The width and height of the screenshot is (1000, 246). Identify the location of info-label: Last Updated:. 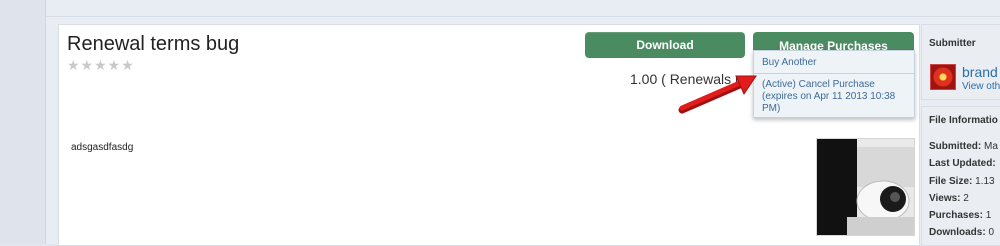
(962, 163).